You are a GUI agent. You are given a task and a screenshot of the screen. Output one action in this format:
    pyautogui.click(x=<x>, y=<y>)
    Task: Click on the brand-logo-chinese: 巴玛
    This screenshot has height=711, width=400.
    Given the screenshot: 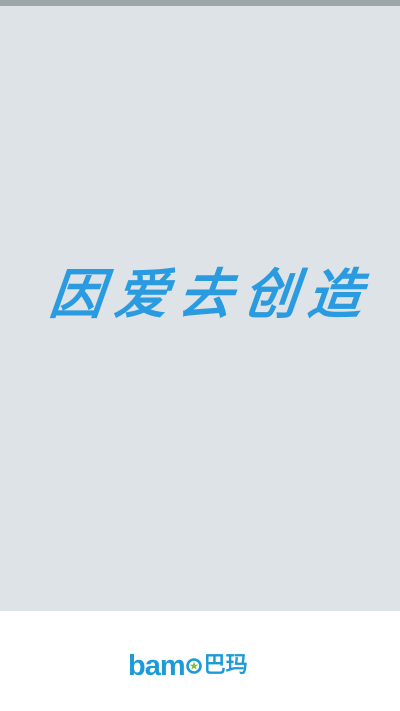 What is the action you would take?
    pyautogui.click(x=225, y=665)
    